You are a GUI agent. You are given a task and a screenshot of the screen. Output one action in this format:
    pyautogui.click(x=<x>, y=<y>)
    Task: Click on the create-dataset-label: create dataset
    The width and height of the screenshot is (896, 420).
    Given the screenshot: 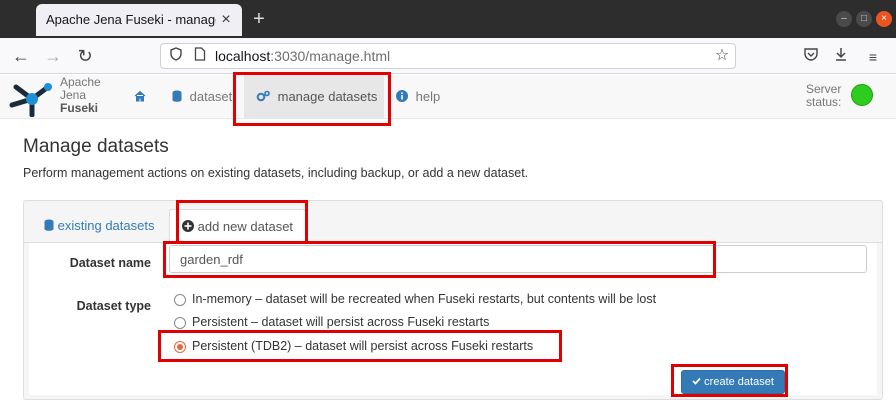 What is the action you would take?
    pyautogui.click(x=739, y=382)
    